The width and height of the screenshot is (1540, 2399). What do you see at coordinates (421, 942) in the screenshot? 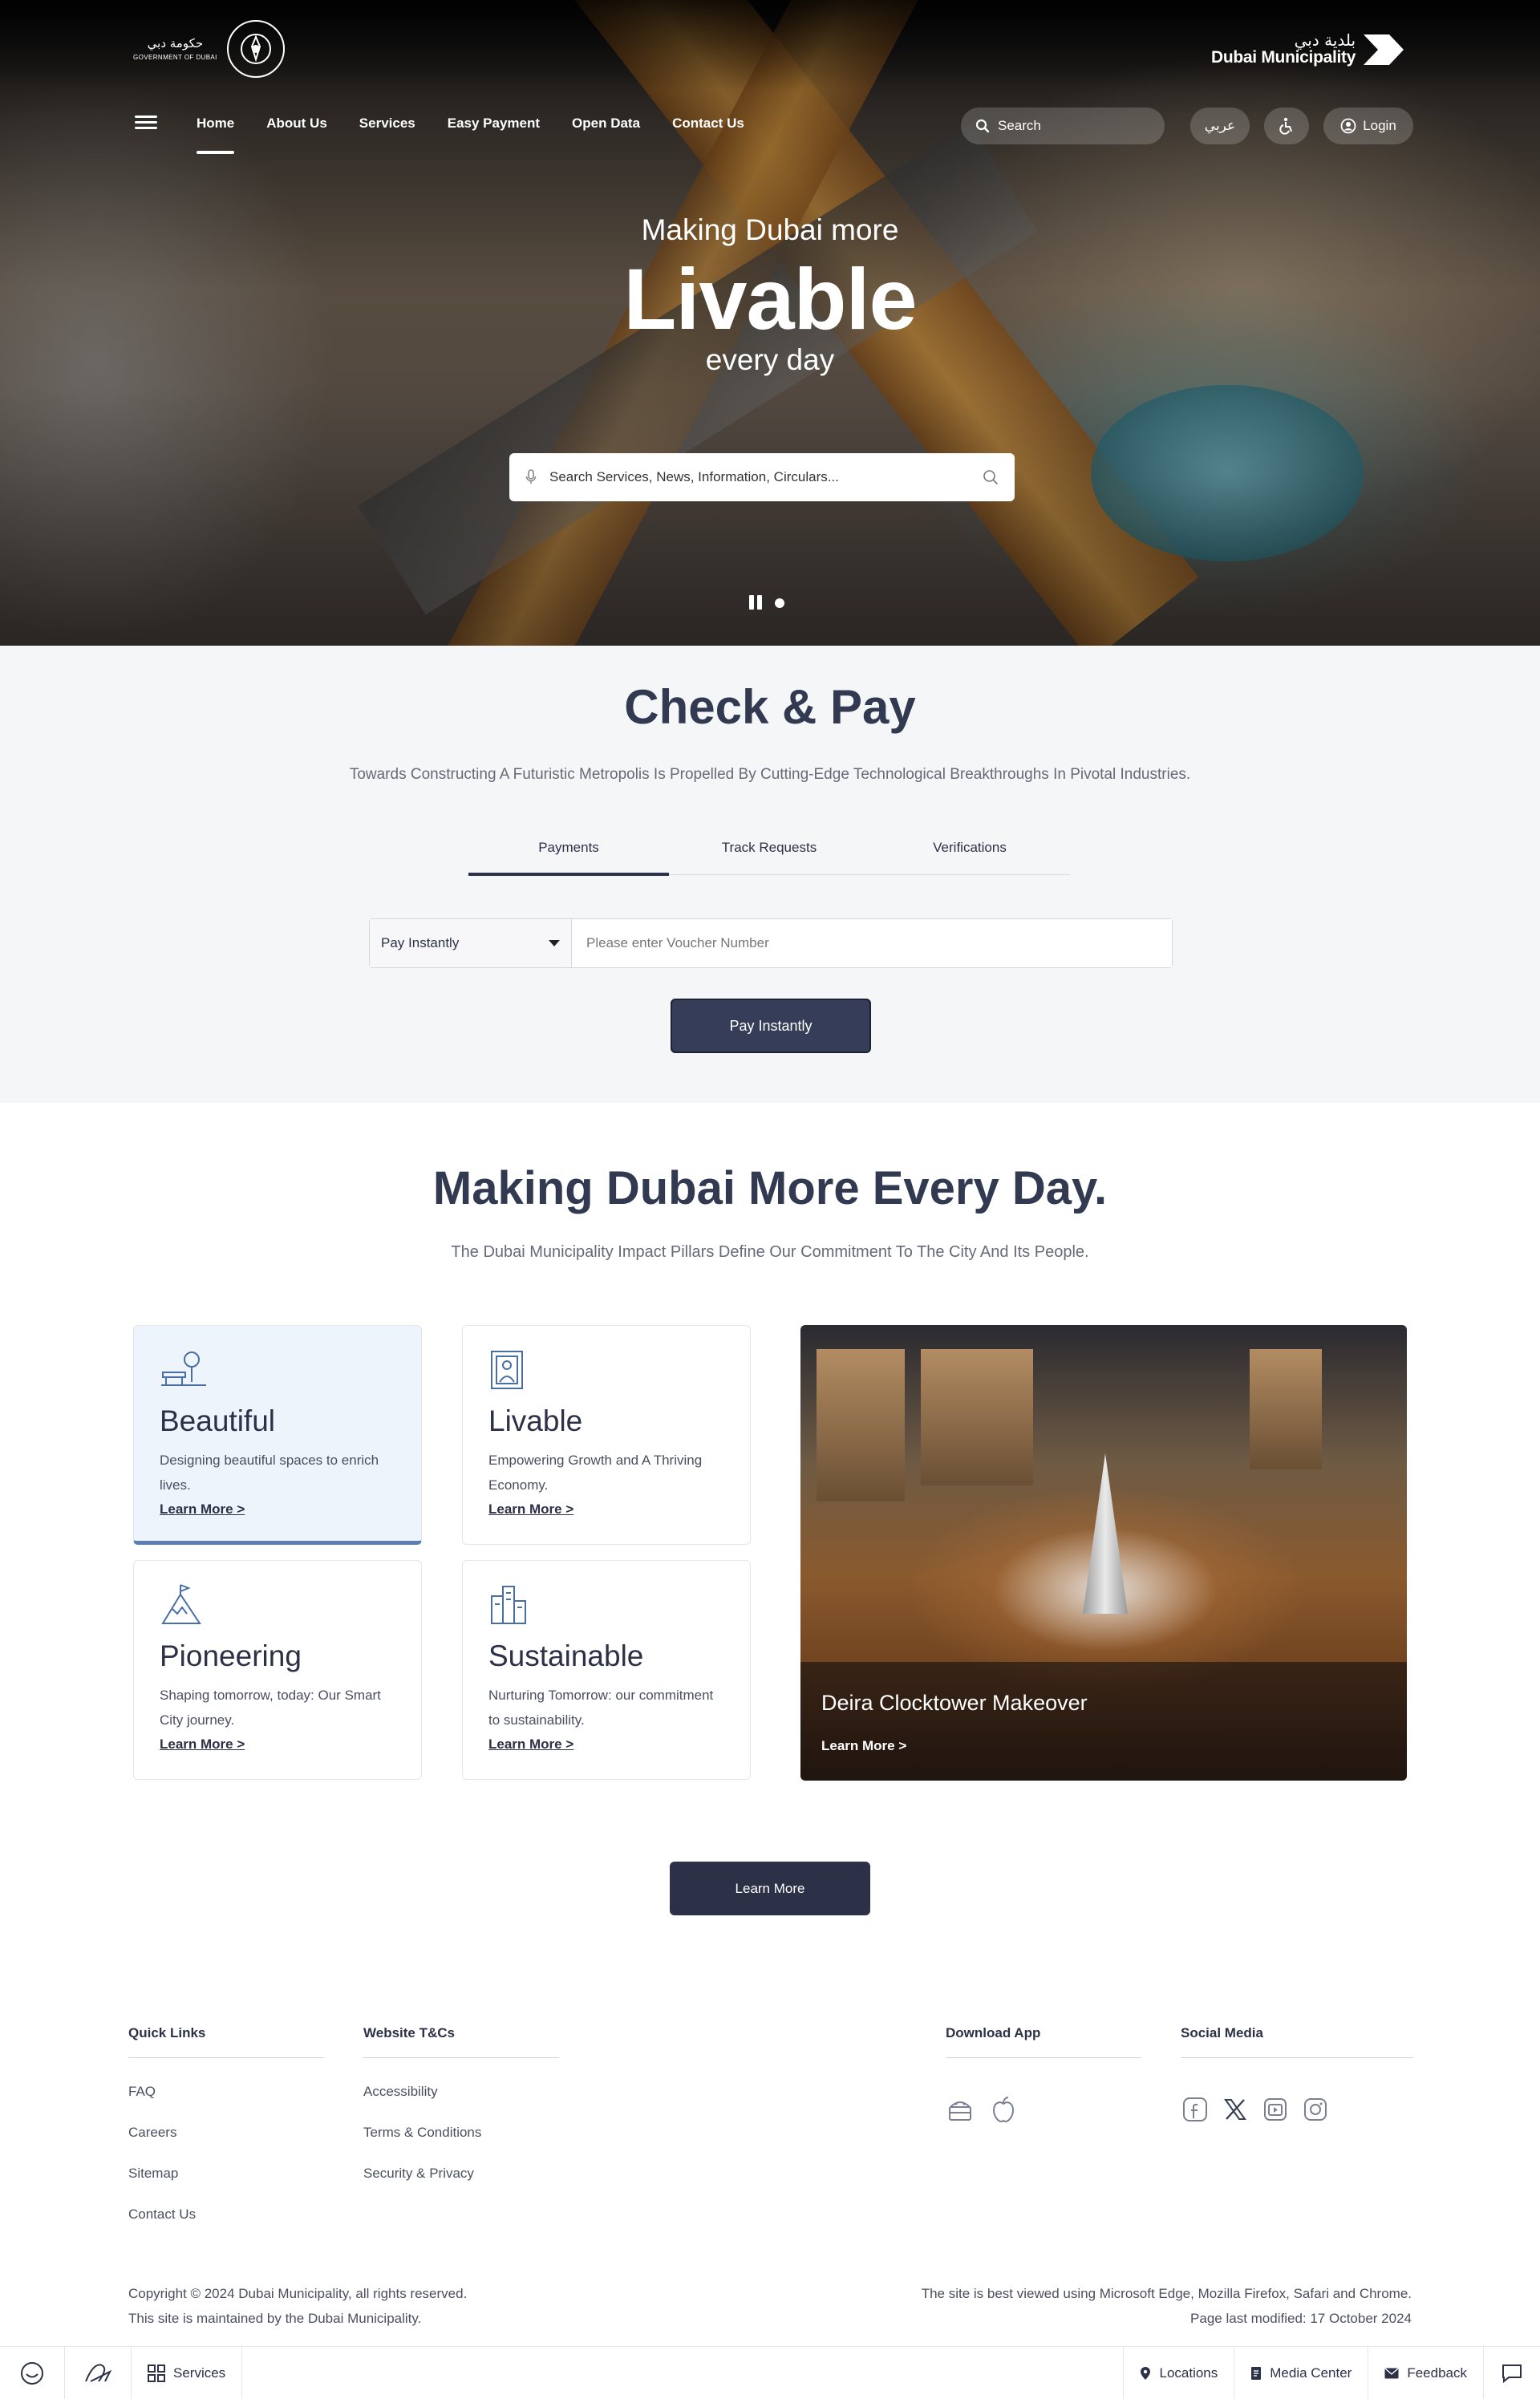
I see `payment-type-value: Pay Instantly` at bounding box center [421, 942].